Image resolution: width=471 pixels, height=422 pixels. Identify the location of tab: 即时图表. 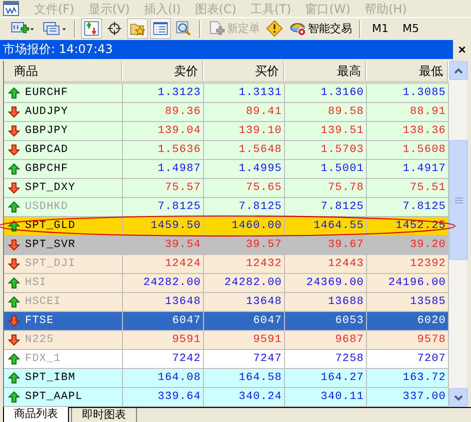
(104, 415).